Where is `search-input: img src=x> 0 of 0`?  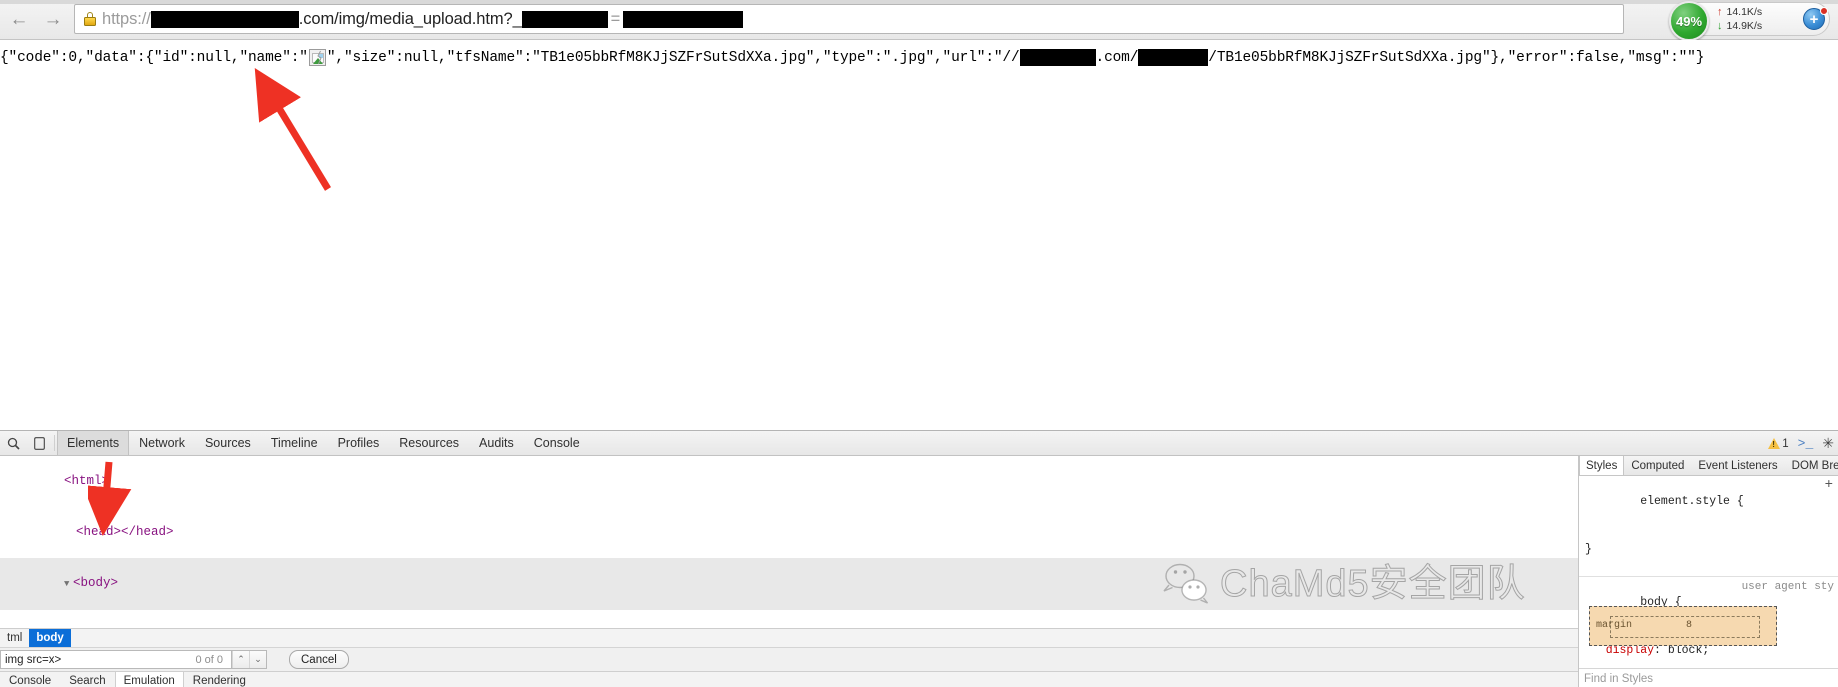 search-input: img src=x> 0 of 0 is located at coordinates (116, 659).